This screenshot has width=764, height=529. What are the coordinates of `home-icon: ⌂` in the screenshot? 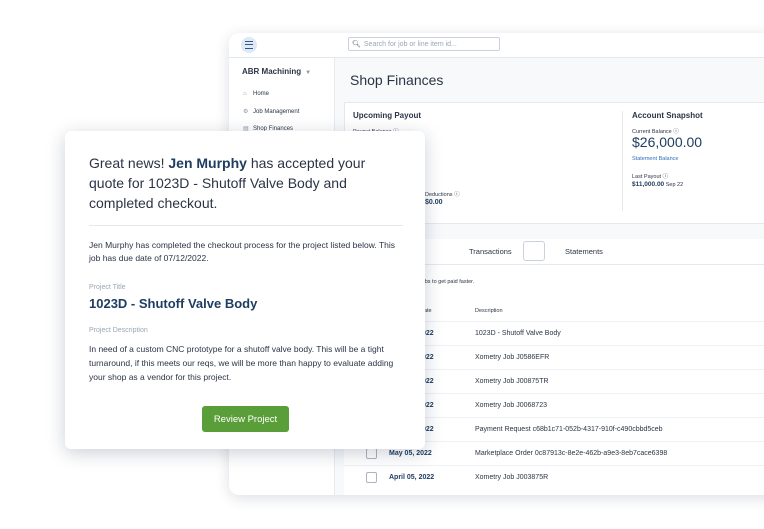 It's located at (245, 94).